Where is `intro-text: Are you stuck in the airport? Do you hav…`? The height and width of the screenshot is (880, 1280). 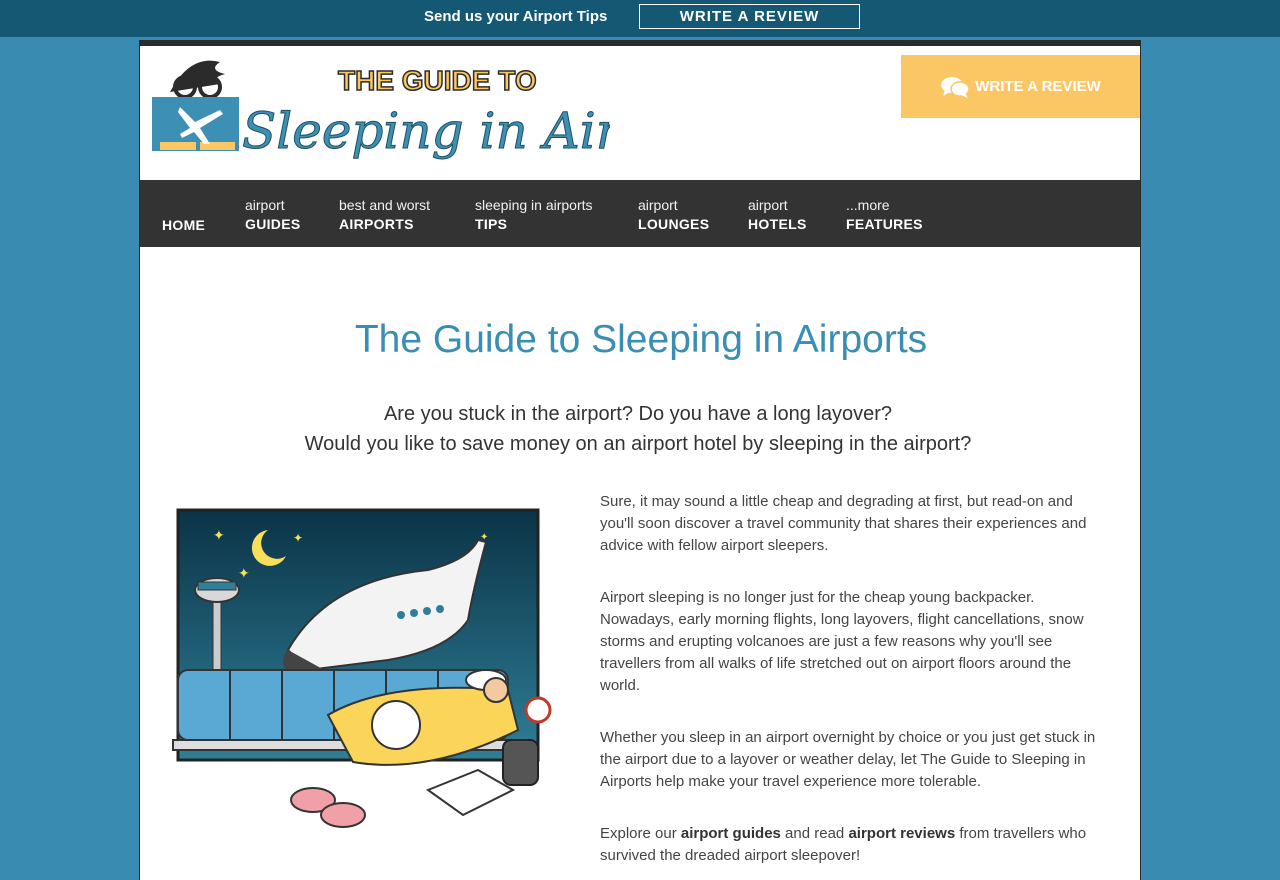
intro-text: Are you stuck in the airport? Do you hav… is located at coordinates (638, 429).